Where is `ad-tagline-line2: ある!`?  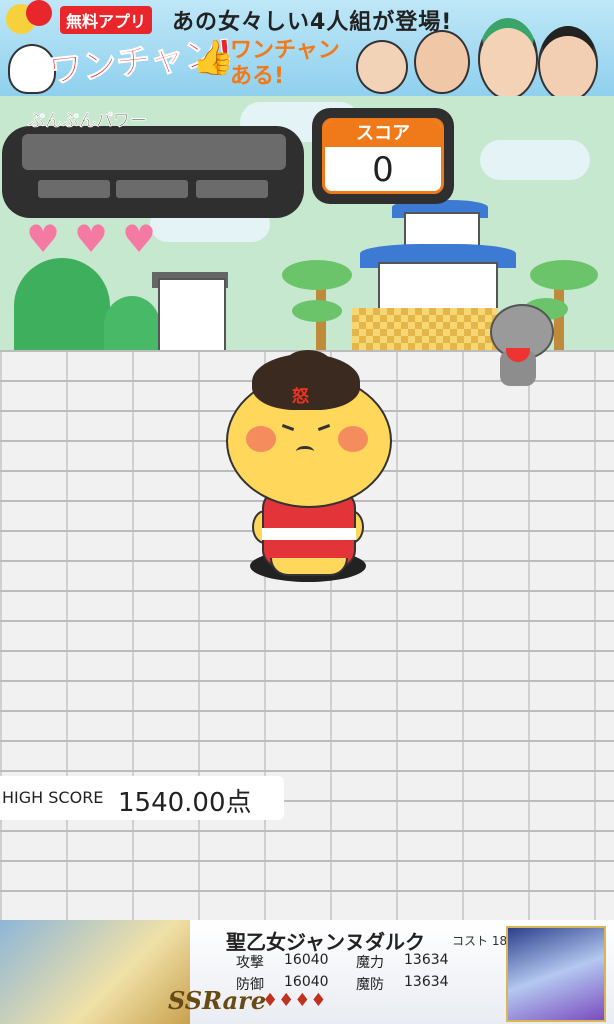 ad-tagline-line2: ある! is located at coordinates (257, 76).